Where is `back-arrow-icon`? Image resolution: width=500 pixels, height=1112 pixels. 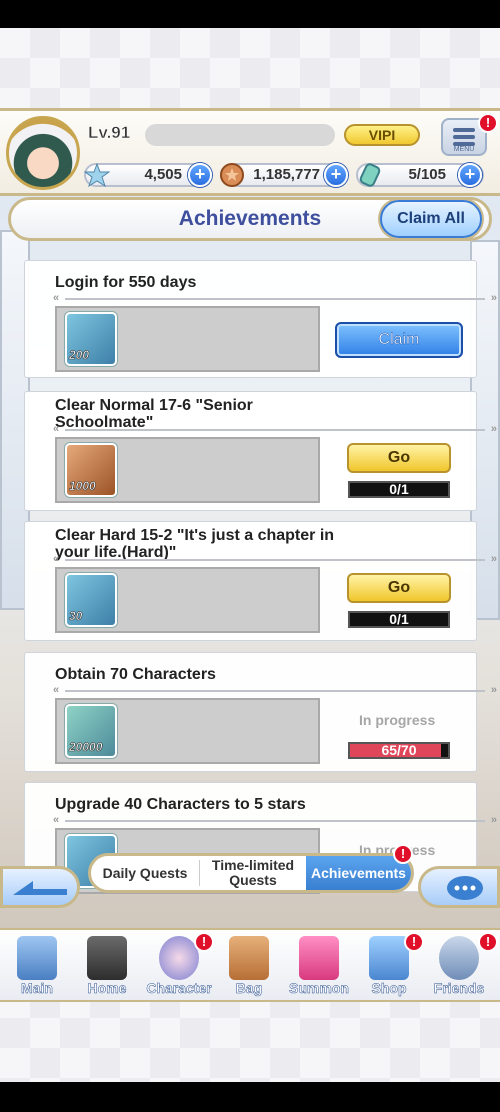 back-arrow-icon is located at coordinates (40, 888).